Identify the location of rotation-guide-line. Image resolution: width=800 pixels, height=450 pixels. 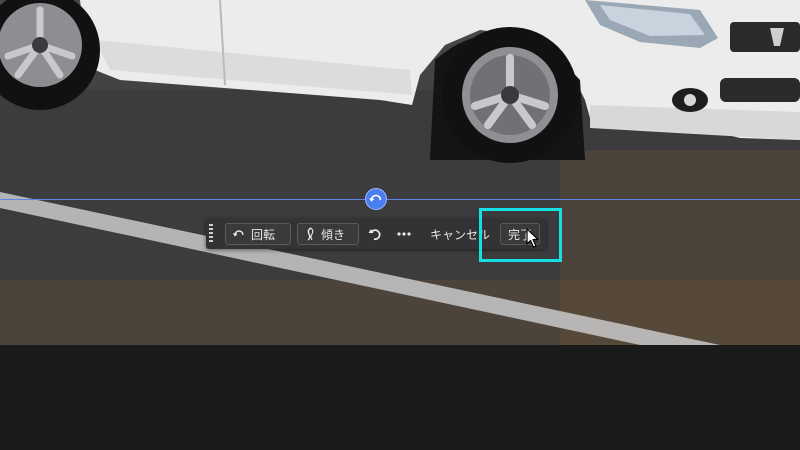
(400, 199).